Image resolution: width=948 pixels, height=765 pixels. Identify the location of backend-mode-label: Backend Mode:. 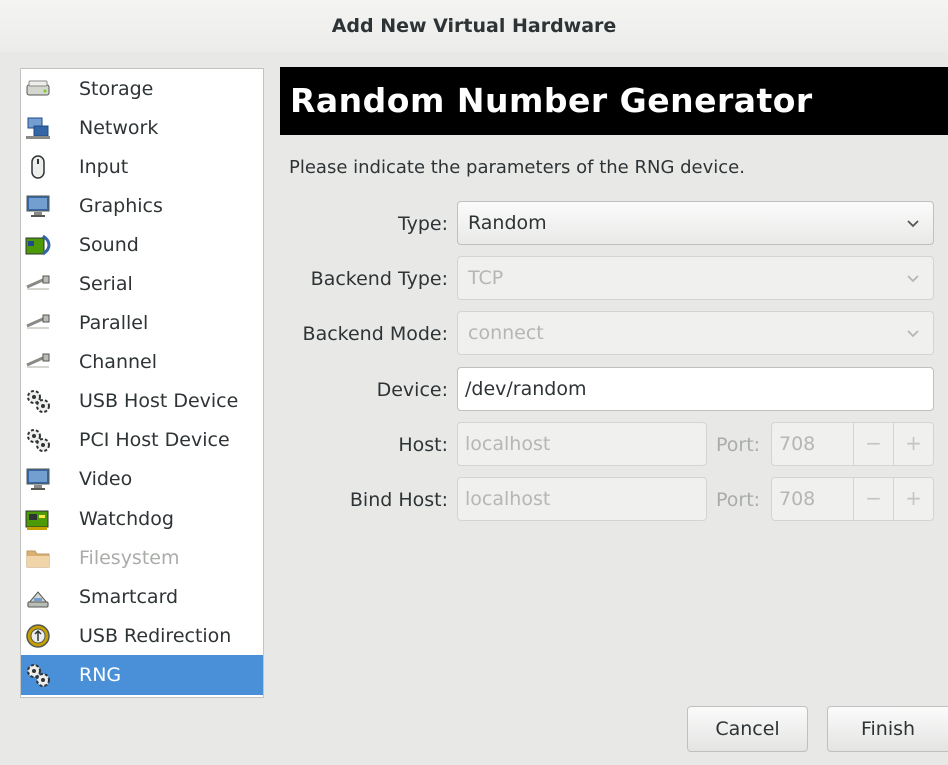
(375, 334).